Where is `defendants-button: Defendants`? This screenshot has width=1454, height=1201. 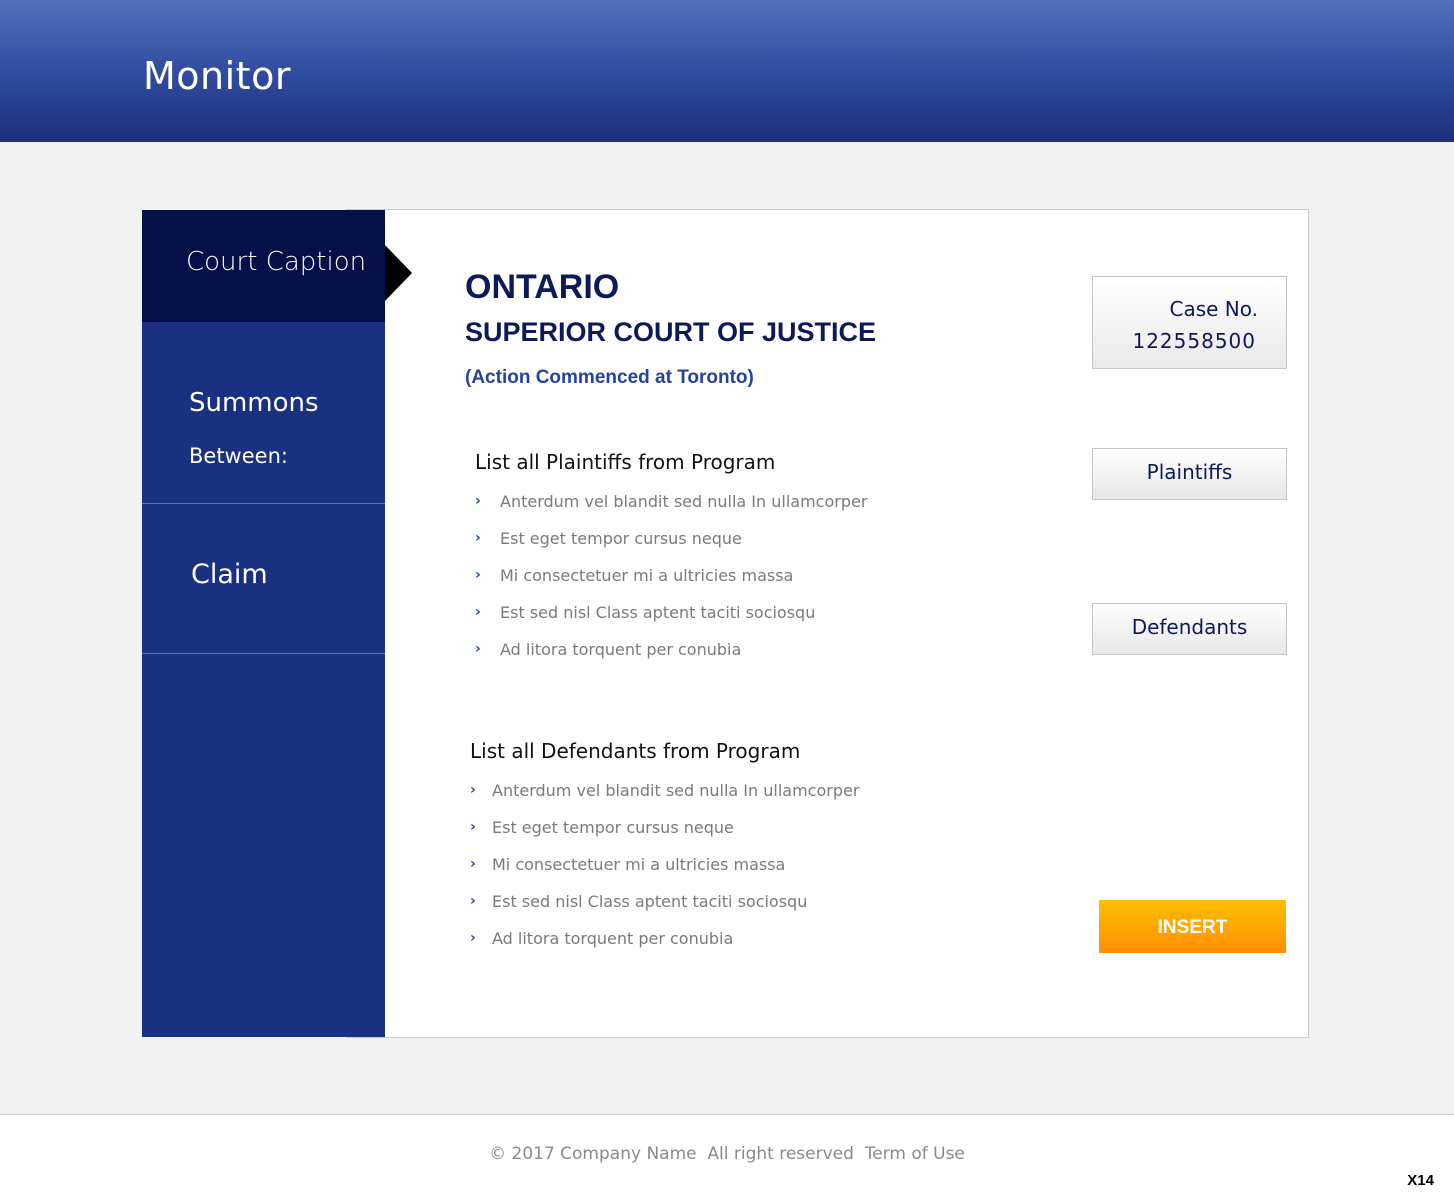
defendants-button: Defendants is located at coordinates (1189, 629).